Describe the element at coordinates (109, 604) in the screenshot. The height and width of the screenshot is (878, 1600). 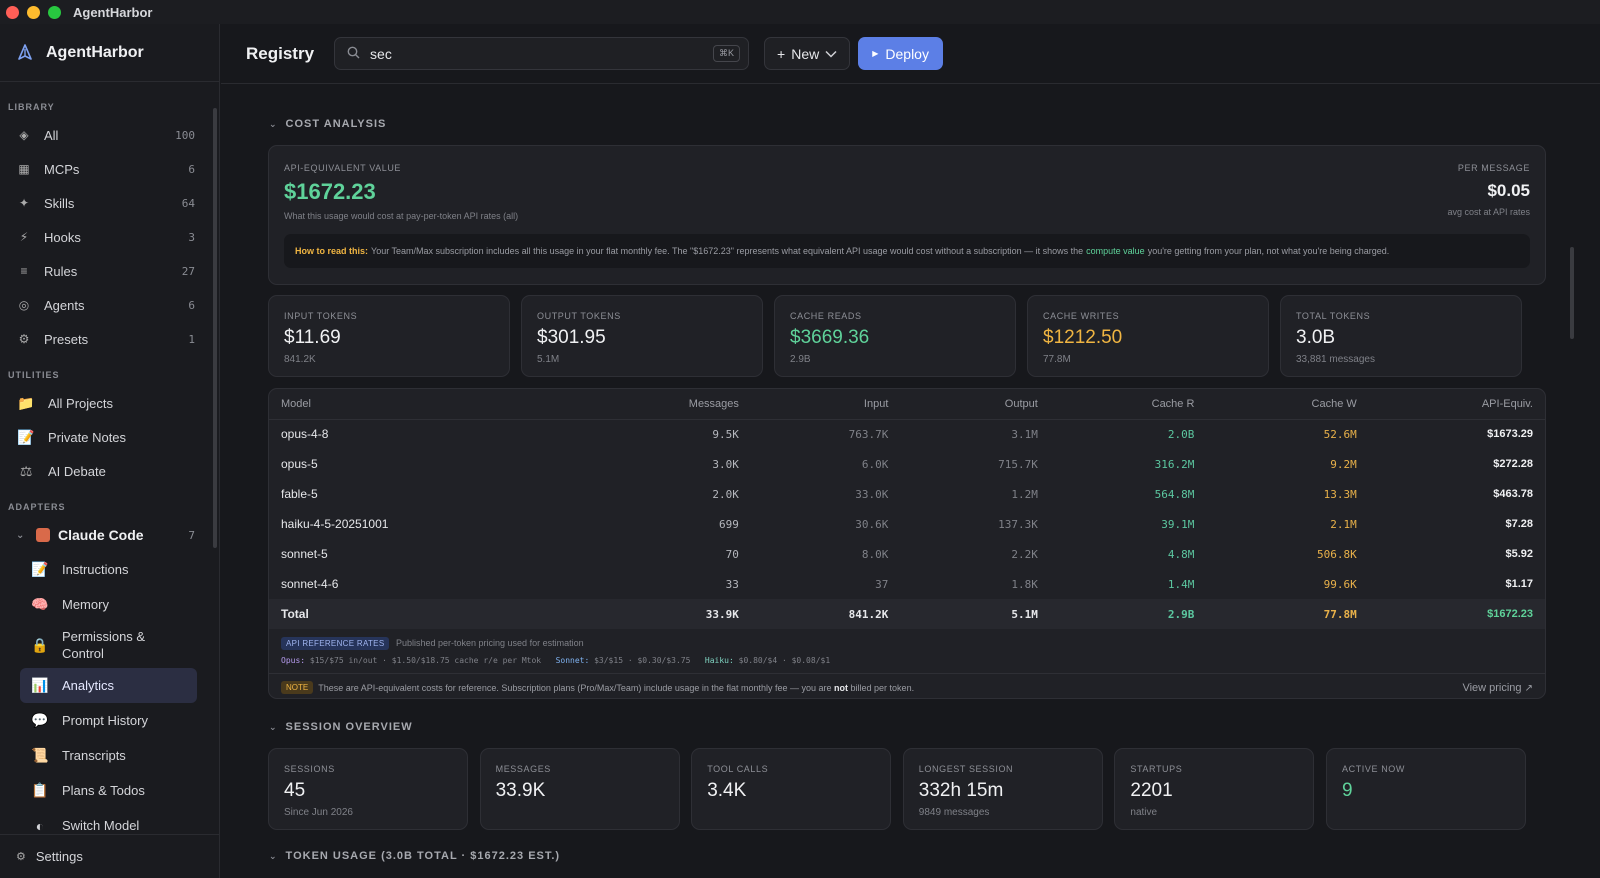
I see `sidebar-item-memory: 🧠 Memory` at that location.